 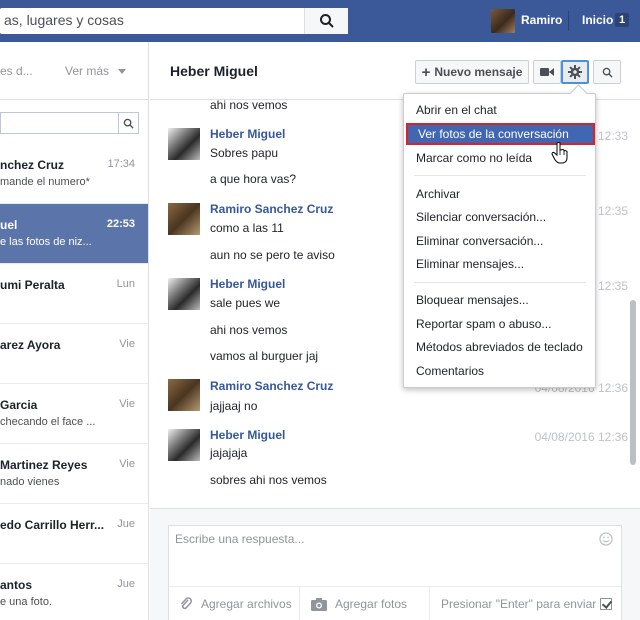 I want to click on conversation-time: Vie, so click(x=127, y=344).